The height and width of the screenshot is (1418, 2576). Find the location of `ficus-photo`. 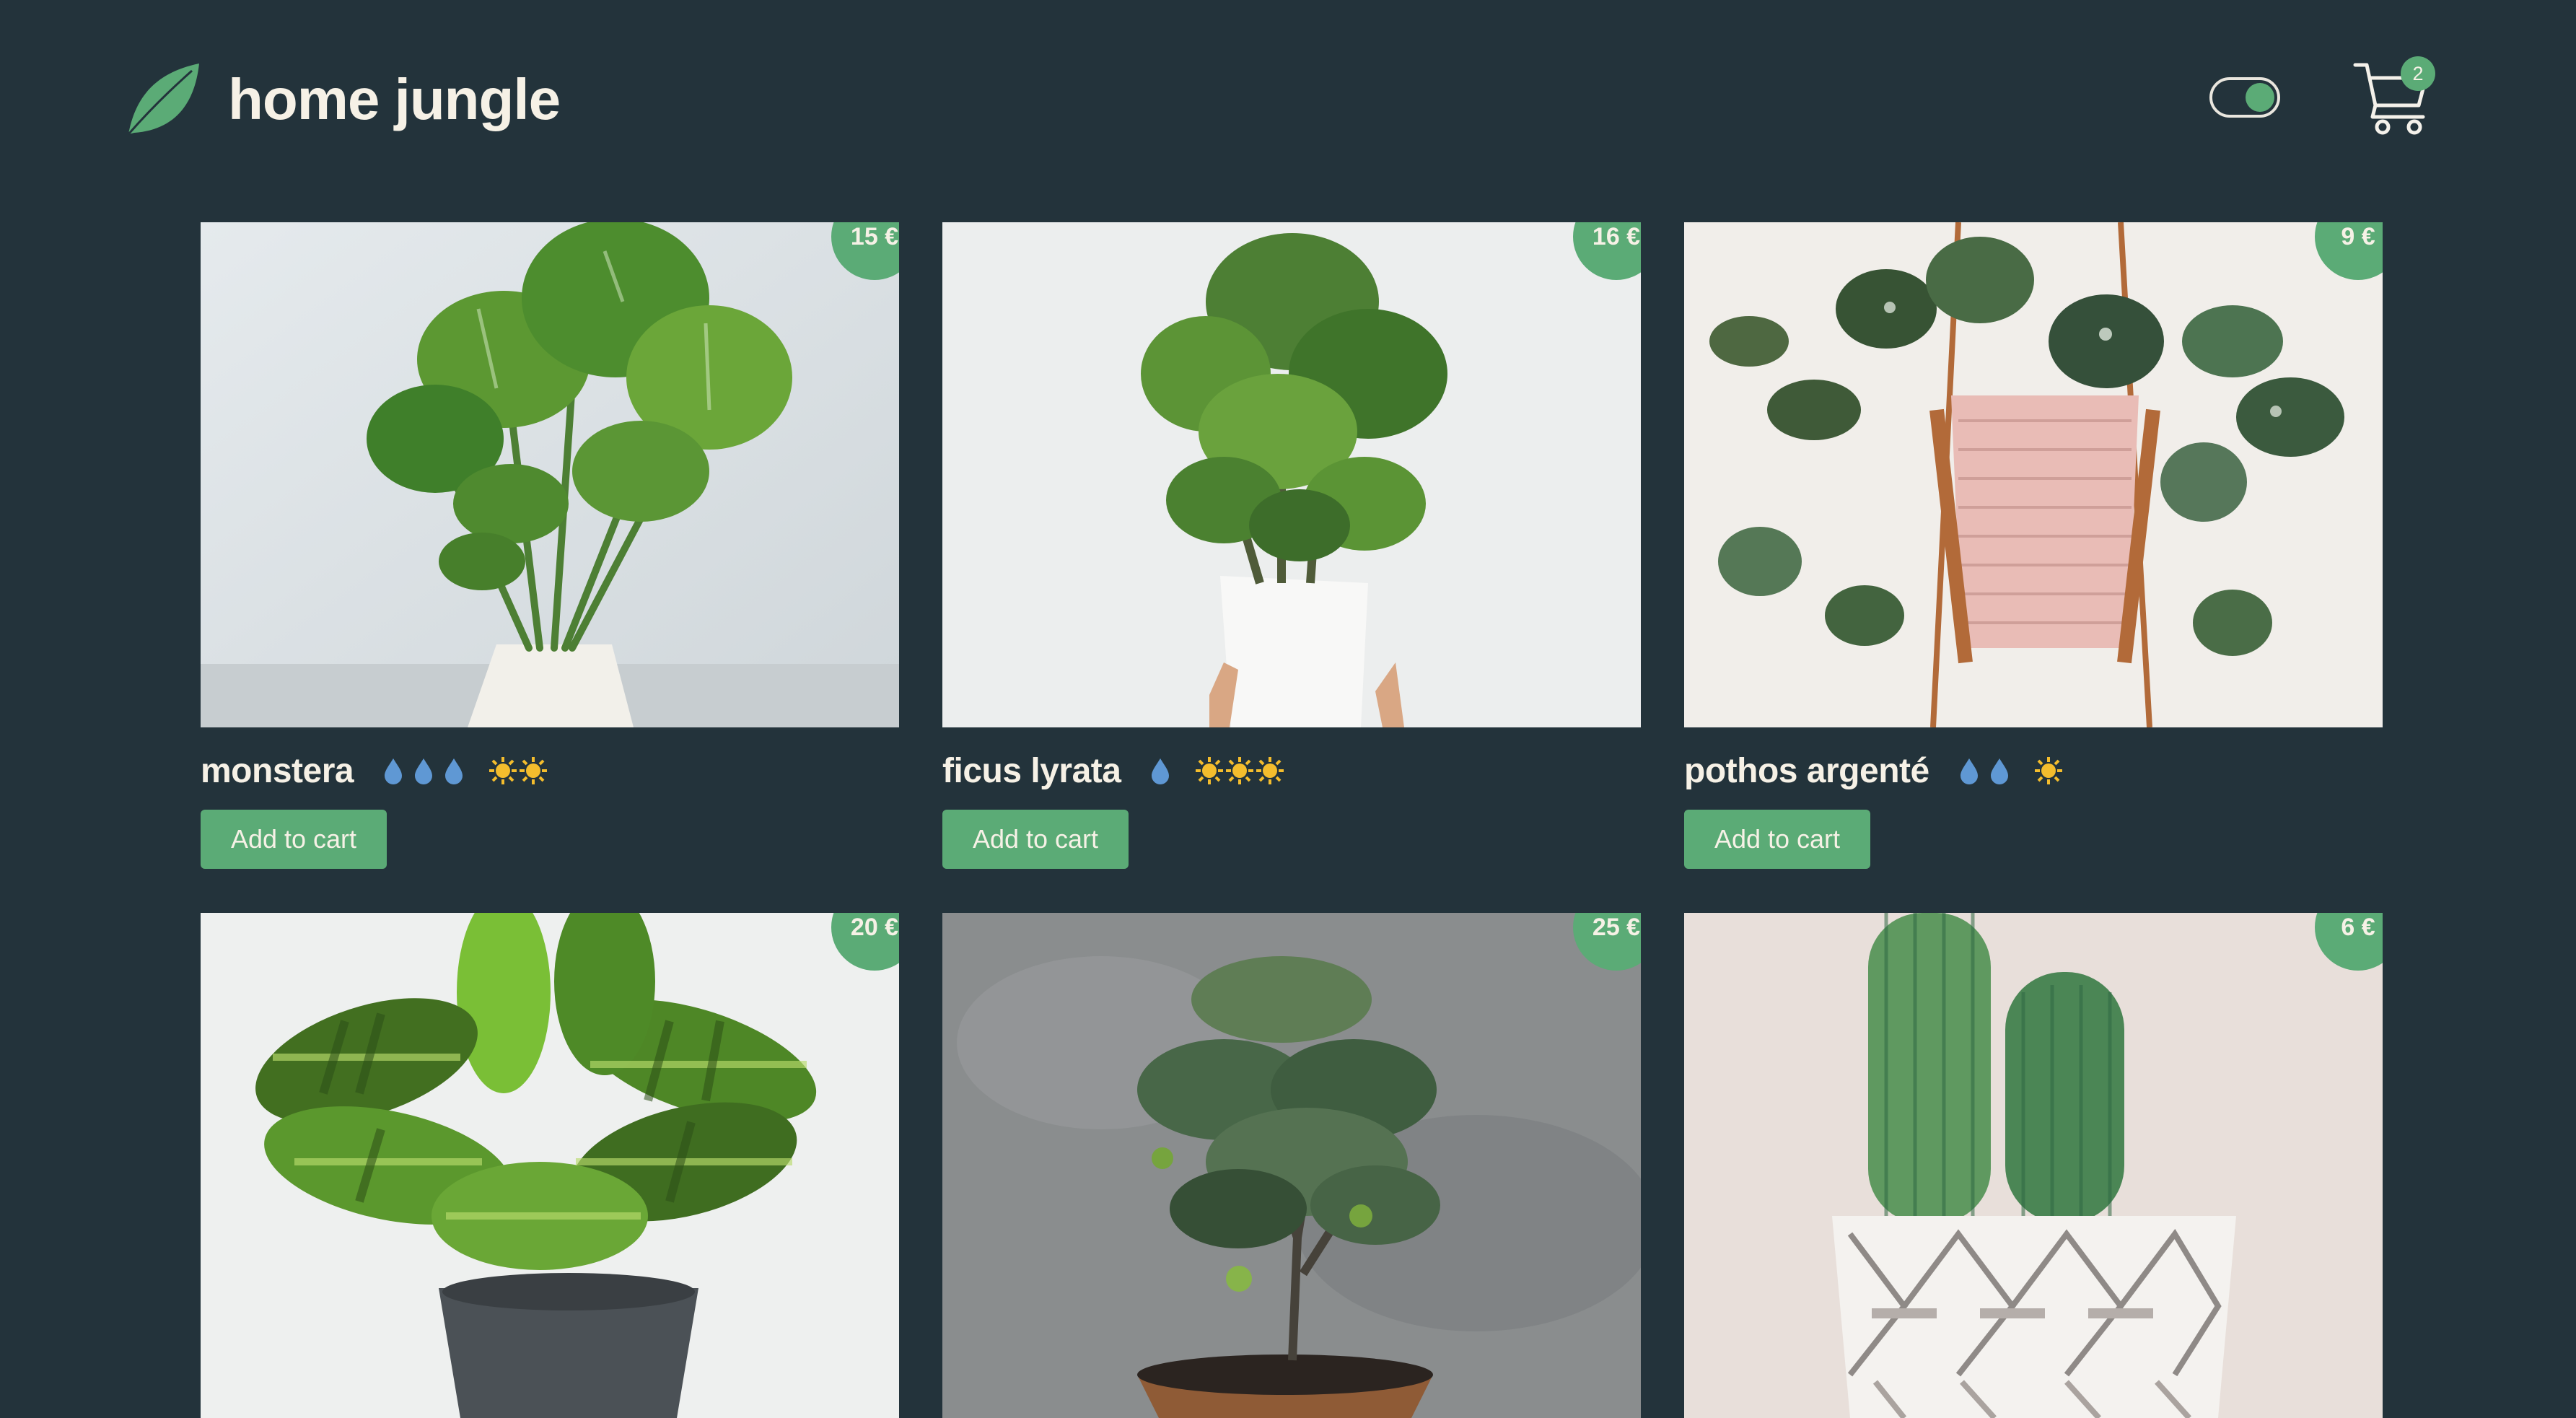

ficus-photo is located at coordinates (1291, 474).